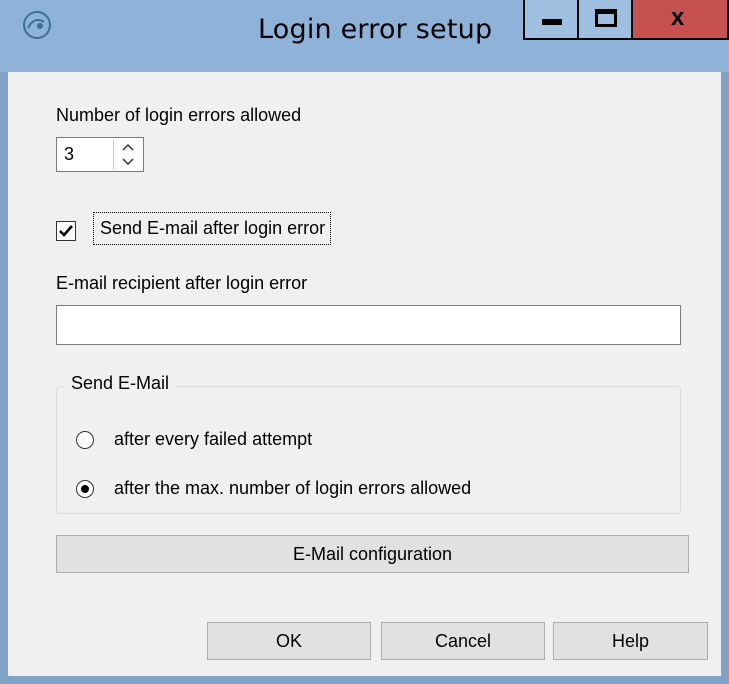 This screenshot has width=729, height=684. I want to click on login-errors-label: Number of login errors allowed, so click(179, 115).